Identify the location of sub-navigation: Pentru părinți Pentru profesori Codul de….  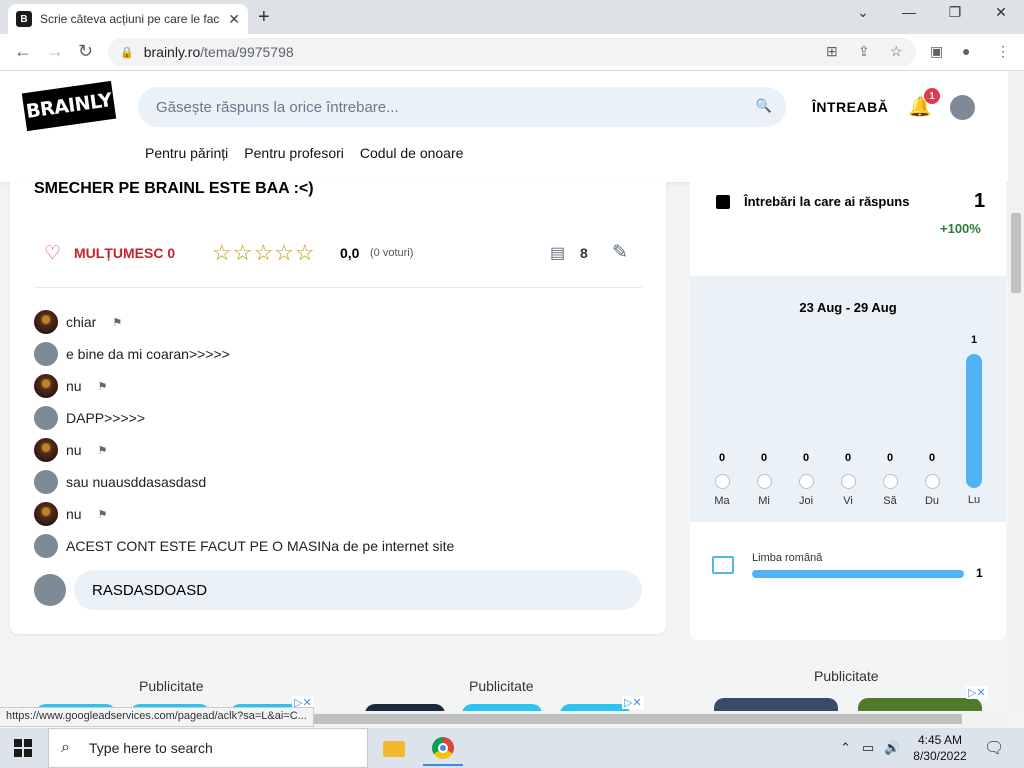
(304, 153).